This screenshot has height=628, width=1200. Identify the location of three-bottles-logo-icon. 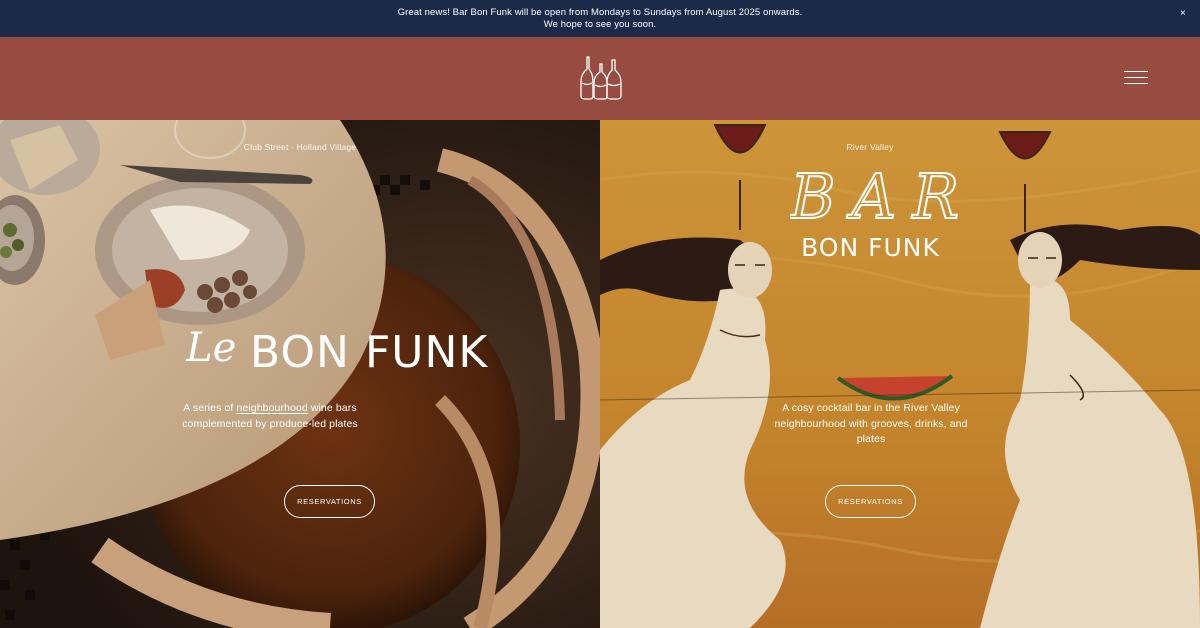
(601, 78).